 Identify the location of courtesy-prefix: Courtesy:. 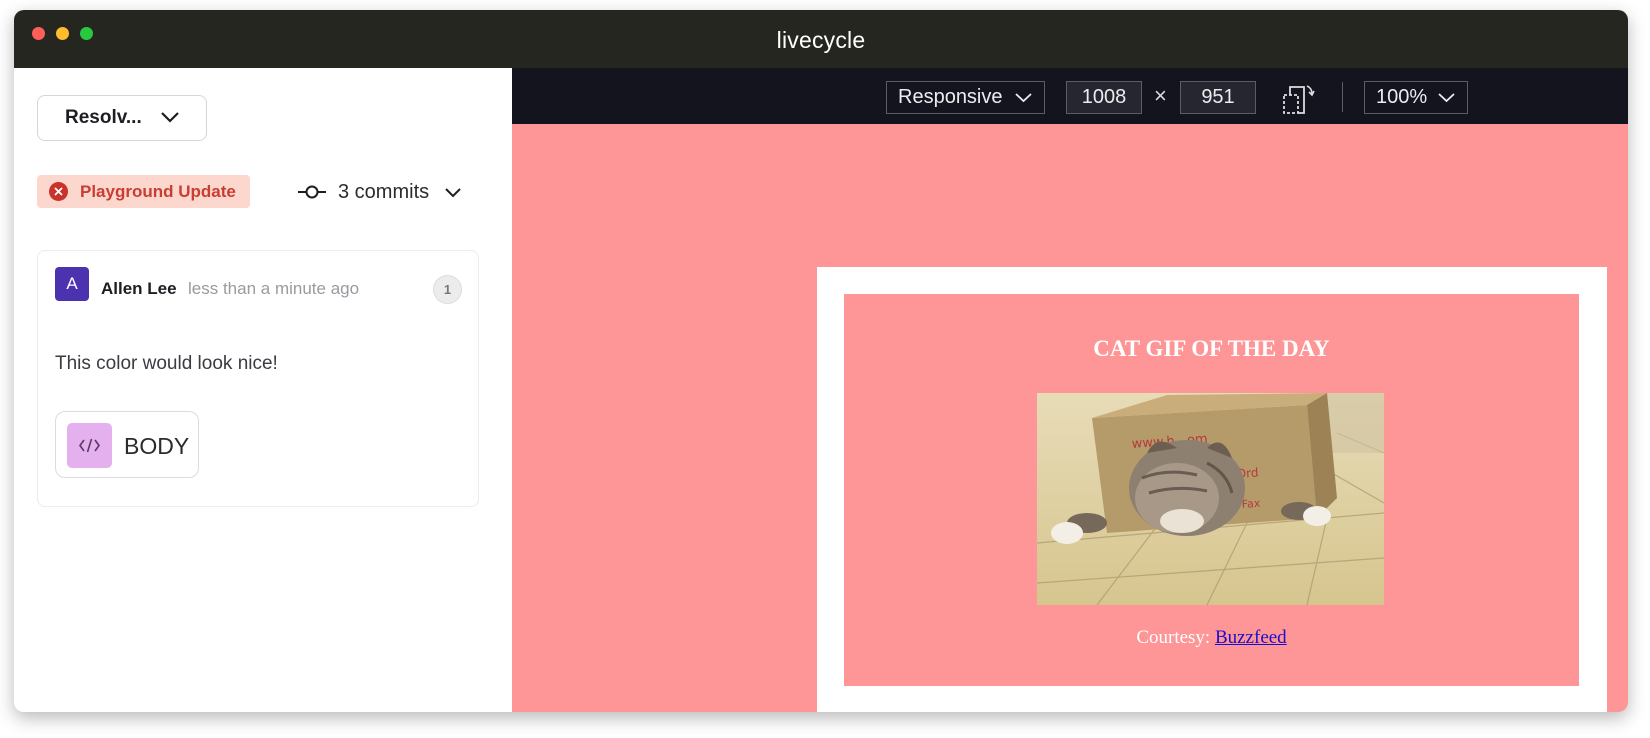
(1175, 637).